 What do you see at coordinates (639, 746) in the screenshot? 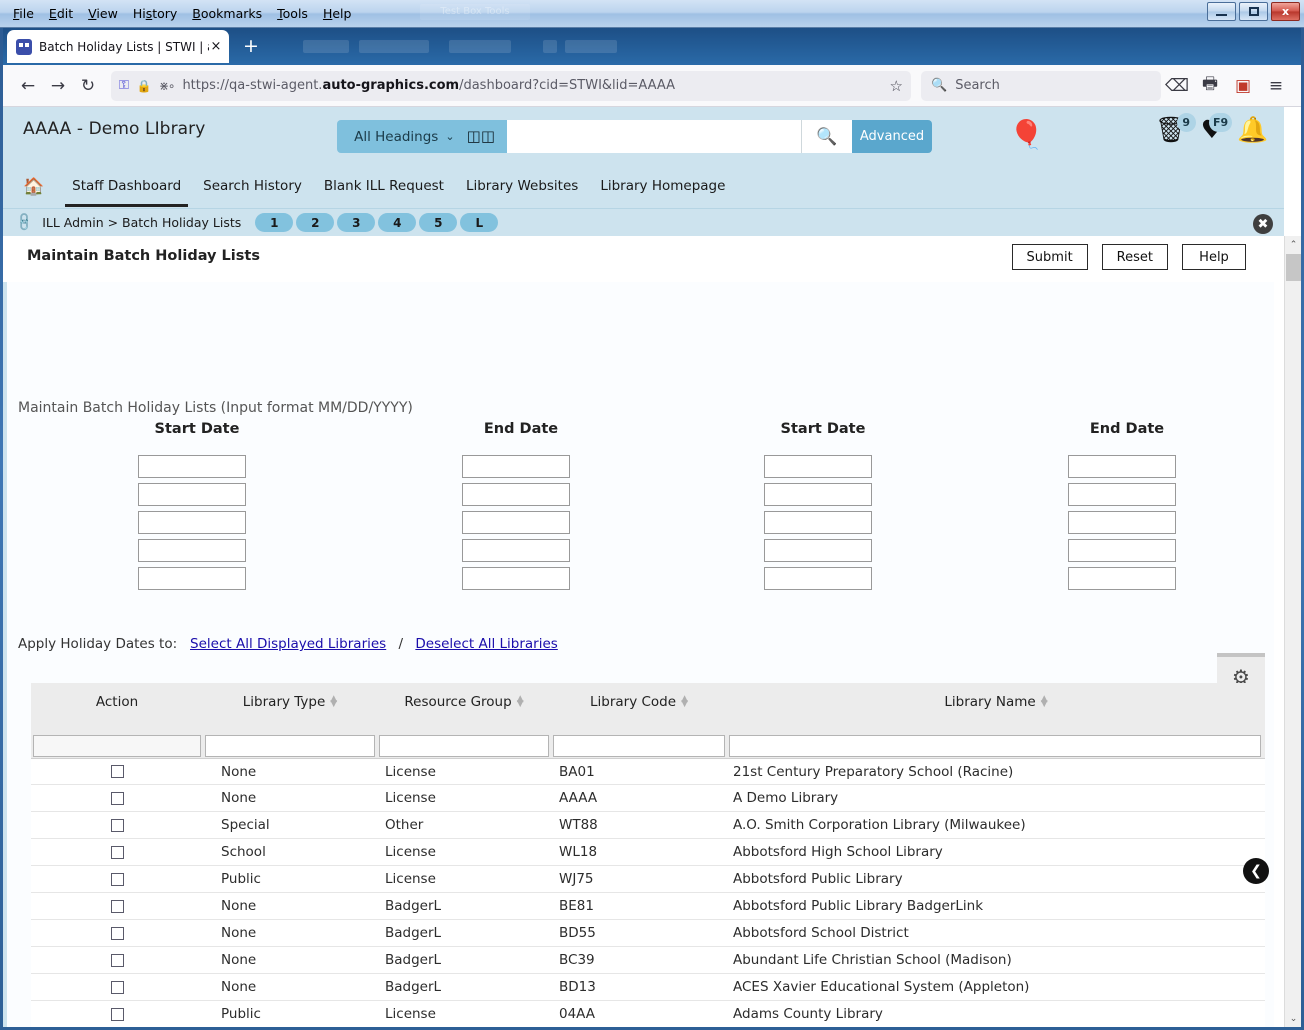
I see `filter-library-code-input` at bounding box center [639, 746].